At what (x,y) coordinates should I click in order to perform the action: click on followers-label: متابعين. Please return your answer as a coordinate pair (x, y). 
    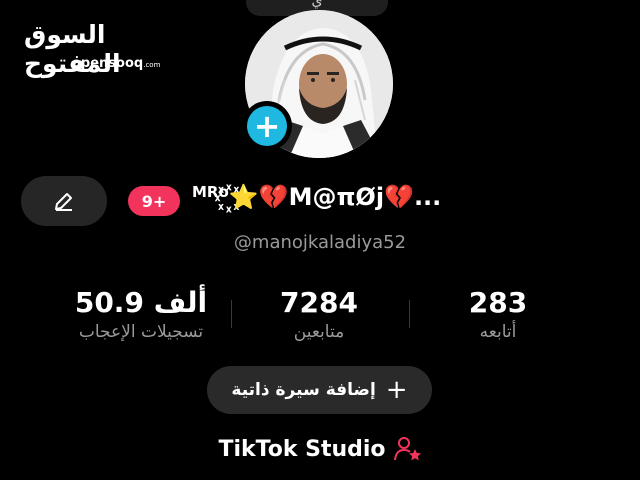
    Looking at the image, I should click on (319, 332).